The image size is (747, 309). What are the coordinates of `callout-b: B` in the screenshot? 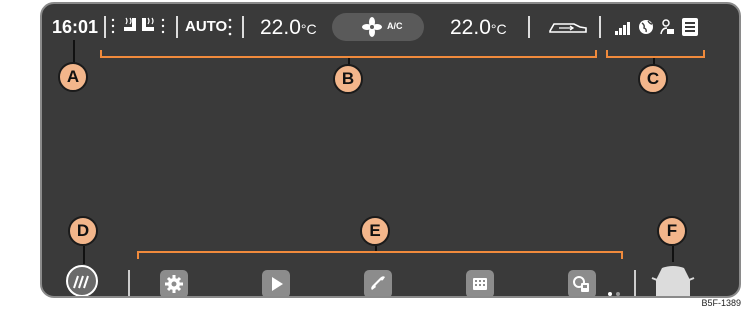 It's located at (348, 79).